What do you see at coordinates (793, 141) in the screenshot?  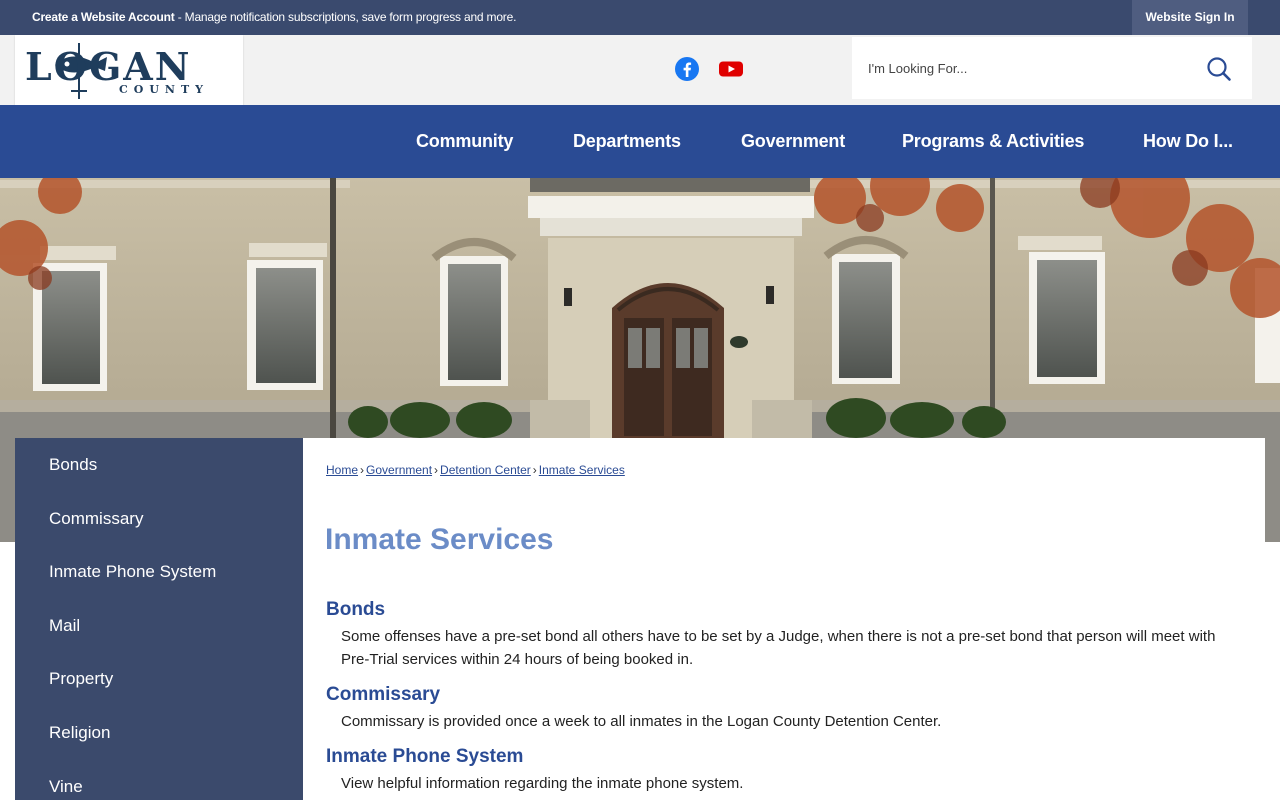 I see `nav-government: Government` at bounding box center [793, 141].